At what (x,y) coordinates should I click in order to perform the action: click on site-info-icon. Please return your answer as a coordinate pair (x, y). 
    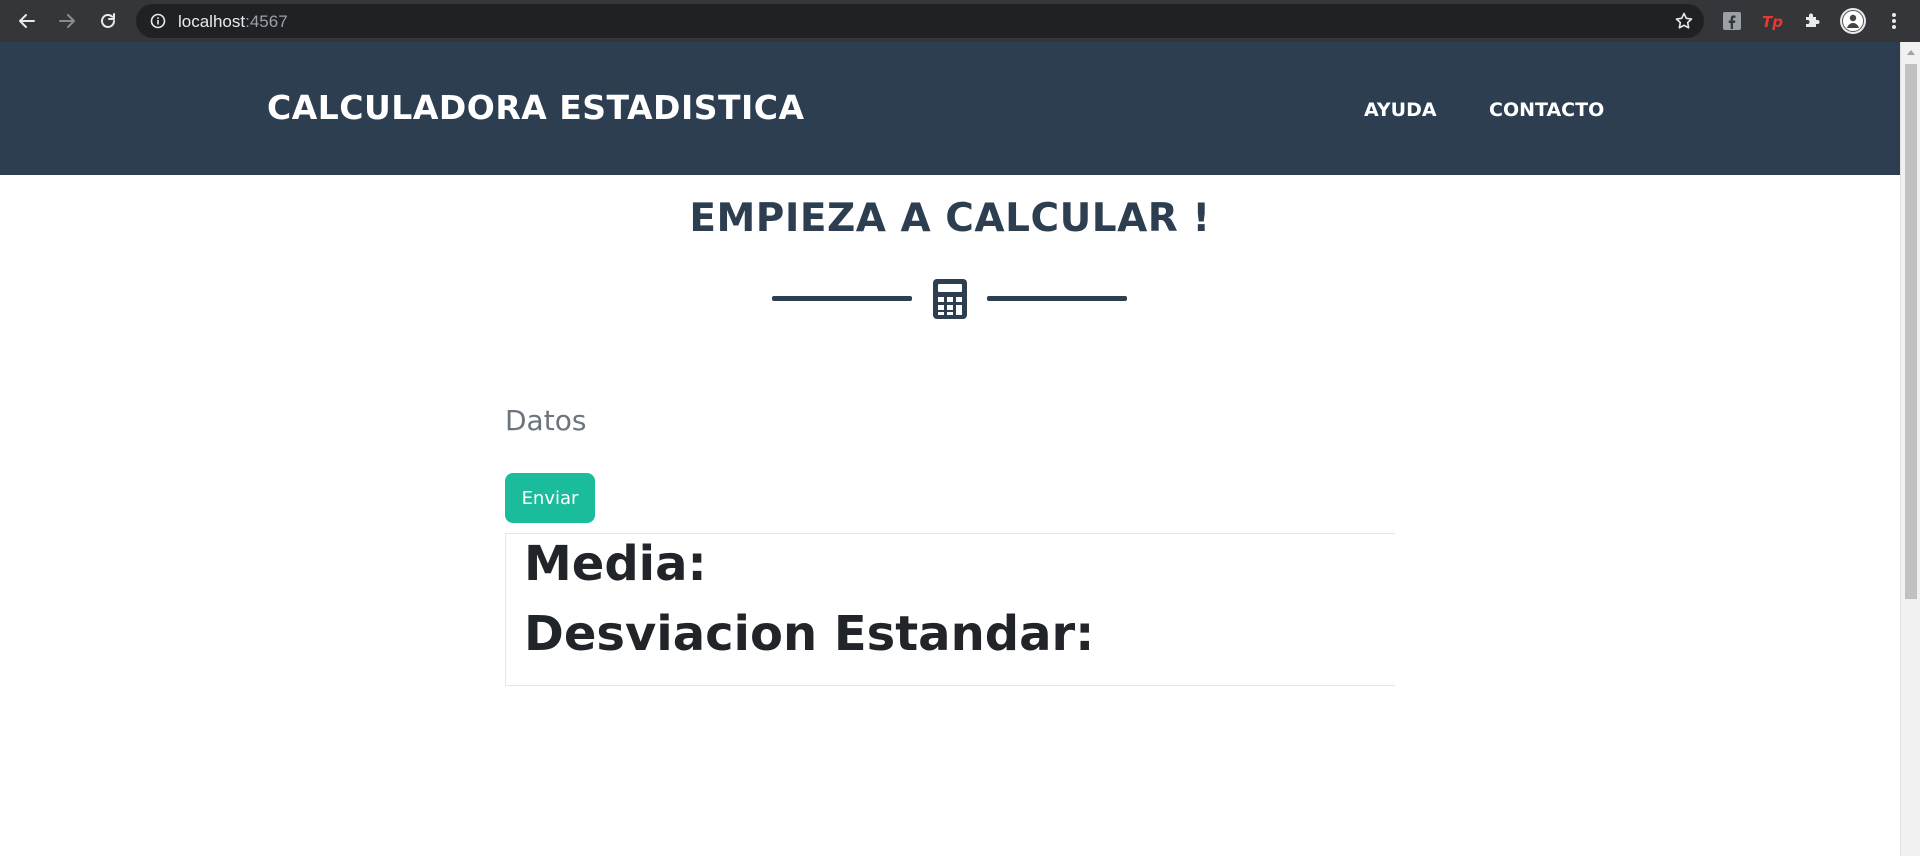
    Looking at the image, I should click on (158, 23).